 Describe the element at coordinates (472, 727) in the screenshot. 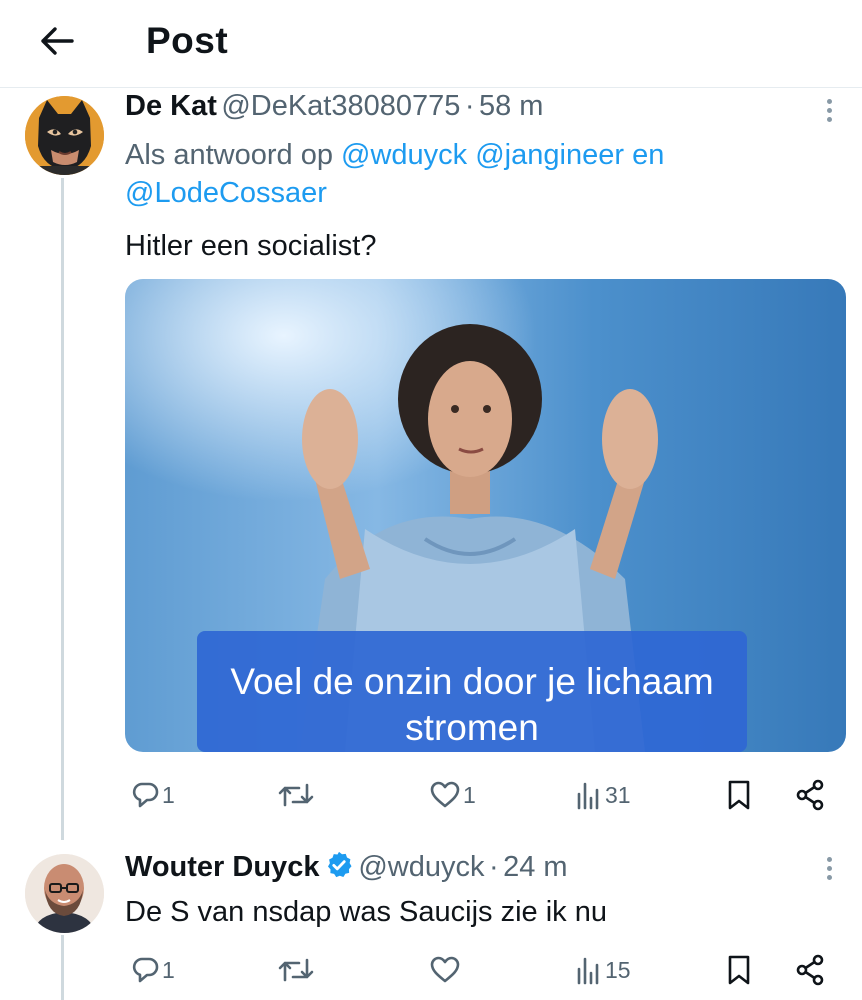

I see `caption-line-2: stromen` at that location.